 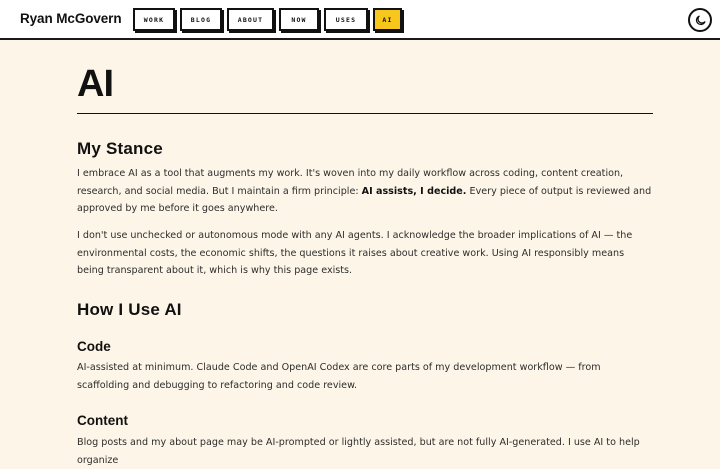 I want to click on nav-item-work: WORK, so click(x=154, y=19).